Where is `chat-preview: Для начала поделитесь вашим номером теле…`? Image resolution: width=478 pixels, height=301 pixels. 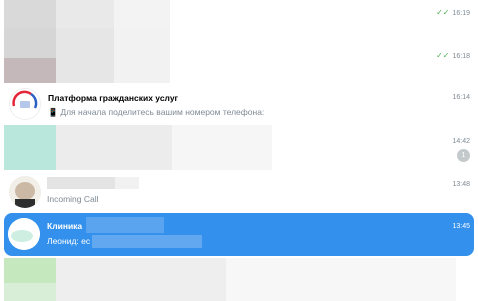 chat-preview: Для начала поделитесь вашим номером теле… is located at coordinates (162, 112).